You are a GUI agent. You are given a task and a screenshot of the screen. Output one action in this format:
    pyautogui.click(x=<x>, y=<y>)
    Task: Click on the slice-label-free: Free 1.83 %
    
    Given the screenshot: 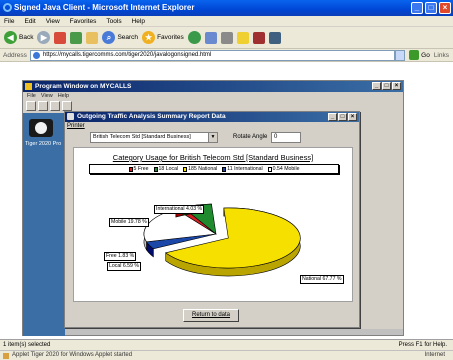 What is the action you would take?
    pyautogui.click(x=120, y=256)
    